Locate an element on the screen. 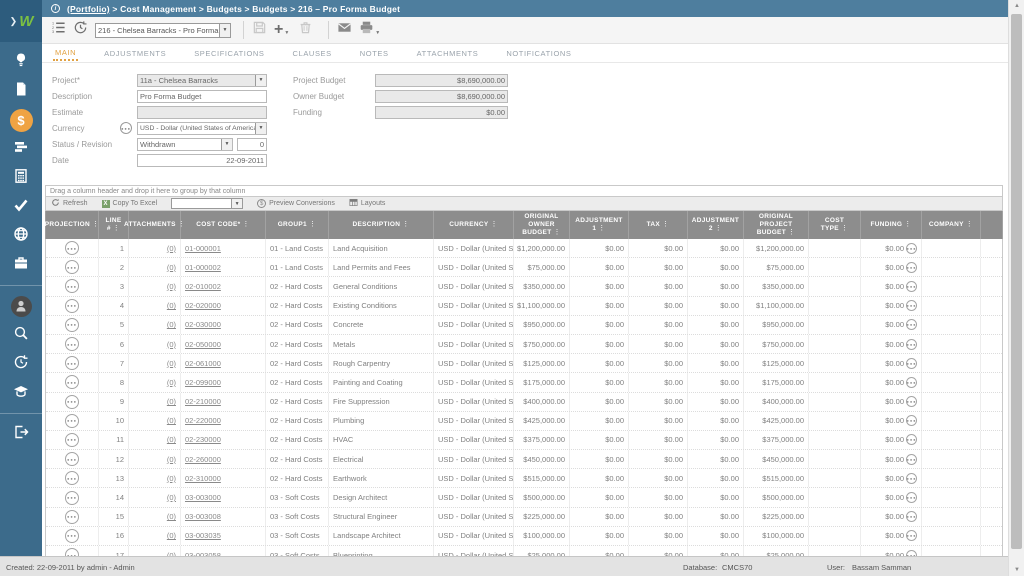  cost-code-link: 02-010002 is located at coordinates (203, 286).